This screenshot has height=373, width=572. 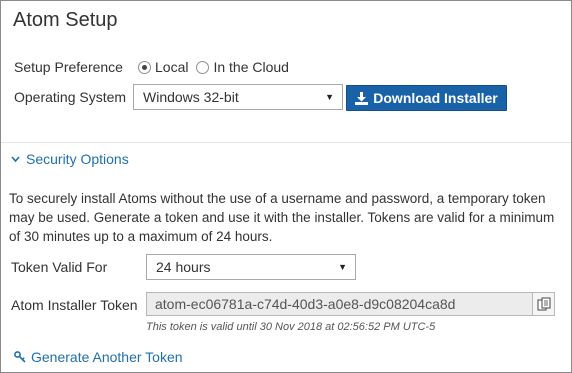 I want to click on radio-option-local: Local, so click(x=163, y=67).